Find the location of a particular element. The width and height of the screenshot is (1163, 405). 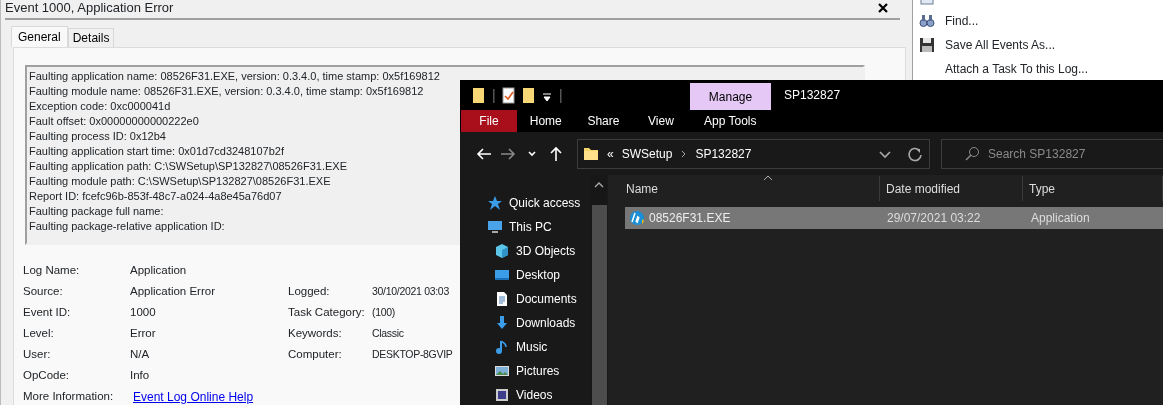

computer-icon is located at coordinates (495, 227).